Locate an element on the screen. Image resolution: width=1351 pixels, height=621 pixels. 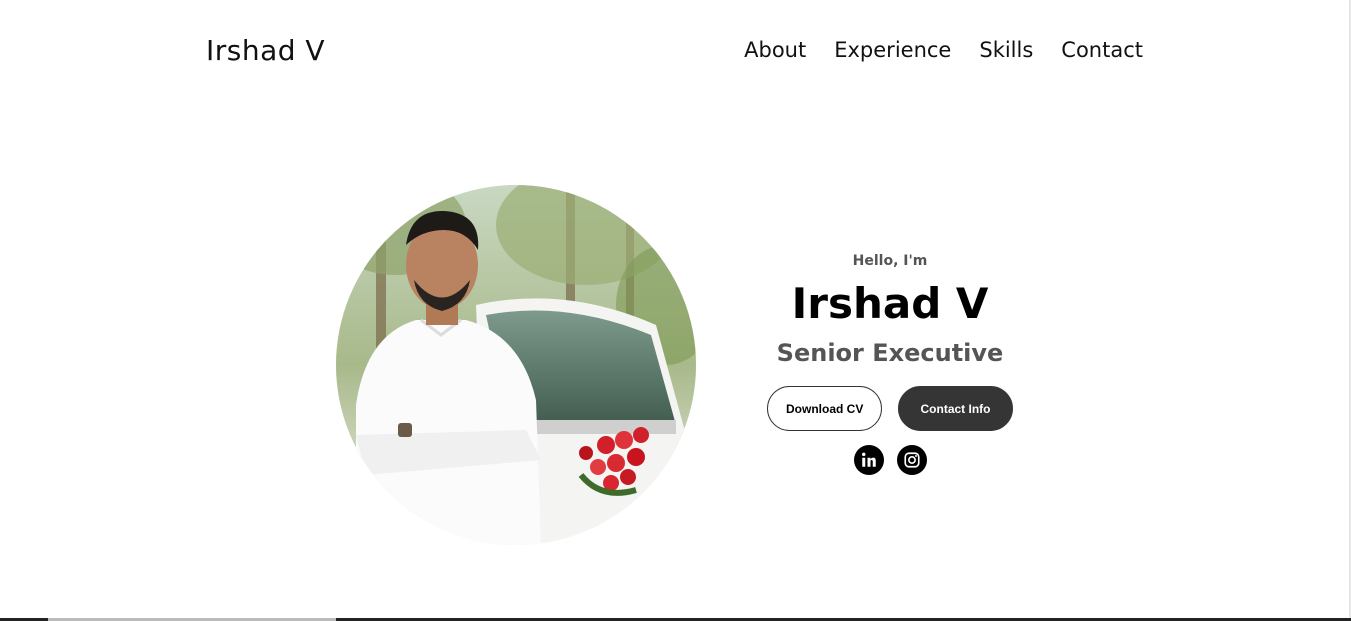
instagram-icon is located at coordinates (911, 460).